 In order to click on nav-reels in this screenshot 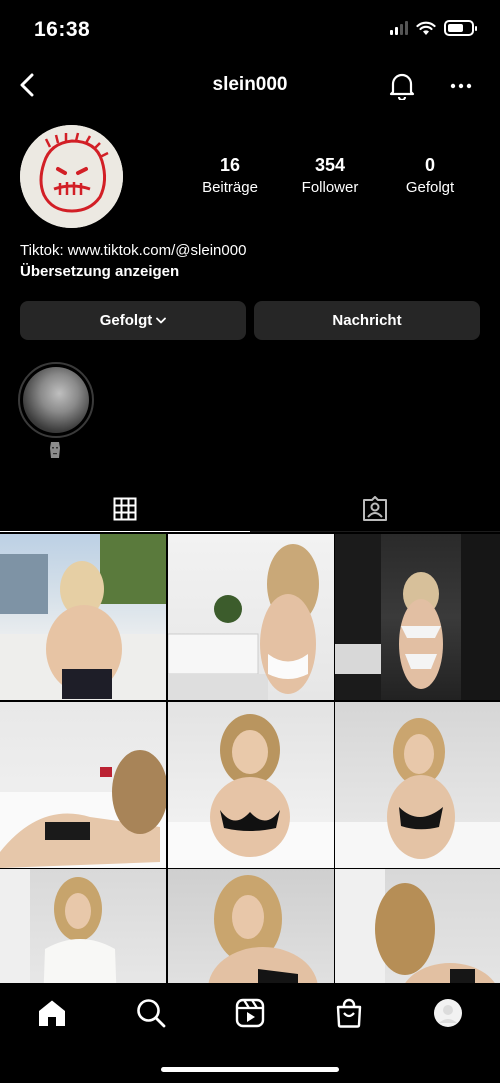, I will do `click(250, 1013)`.